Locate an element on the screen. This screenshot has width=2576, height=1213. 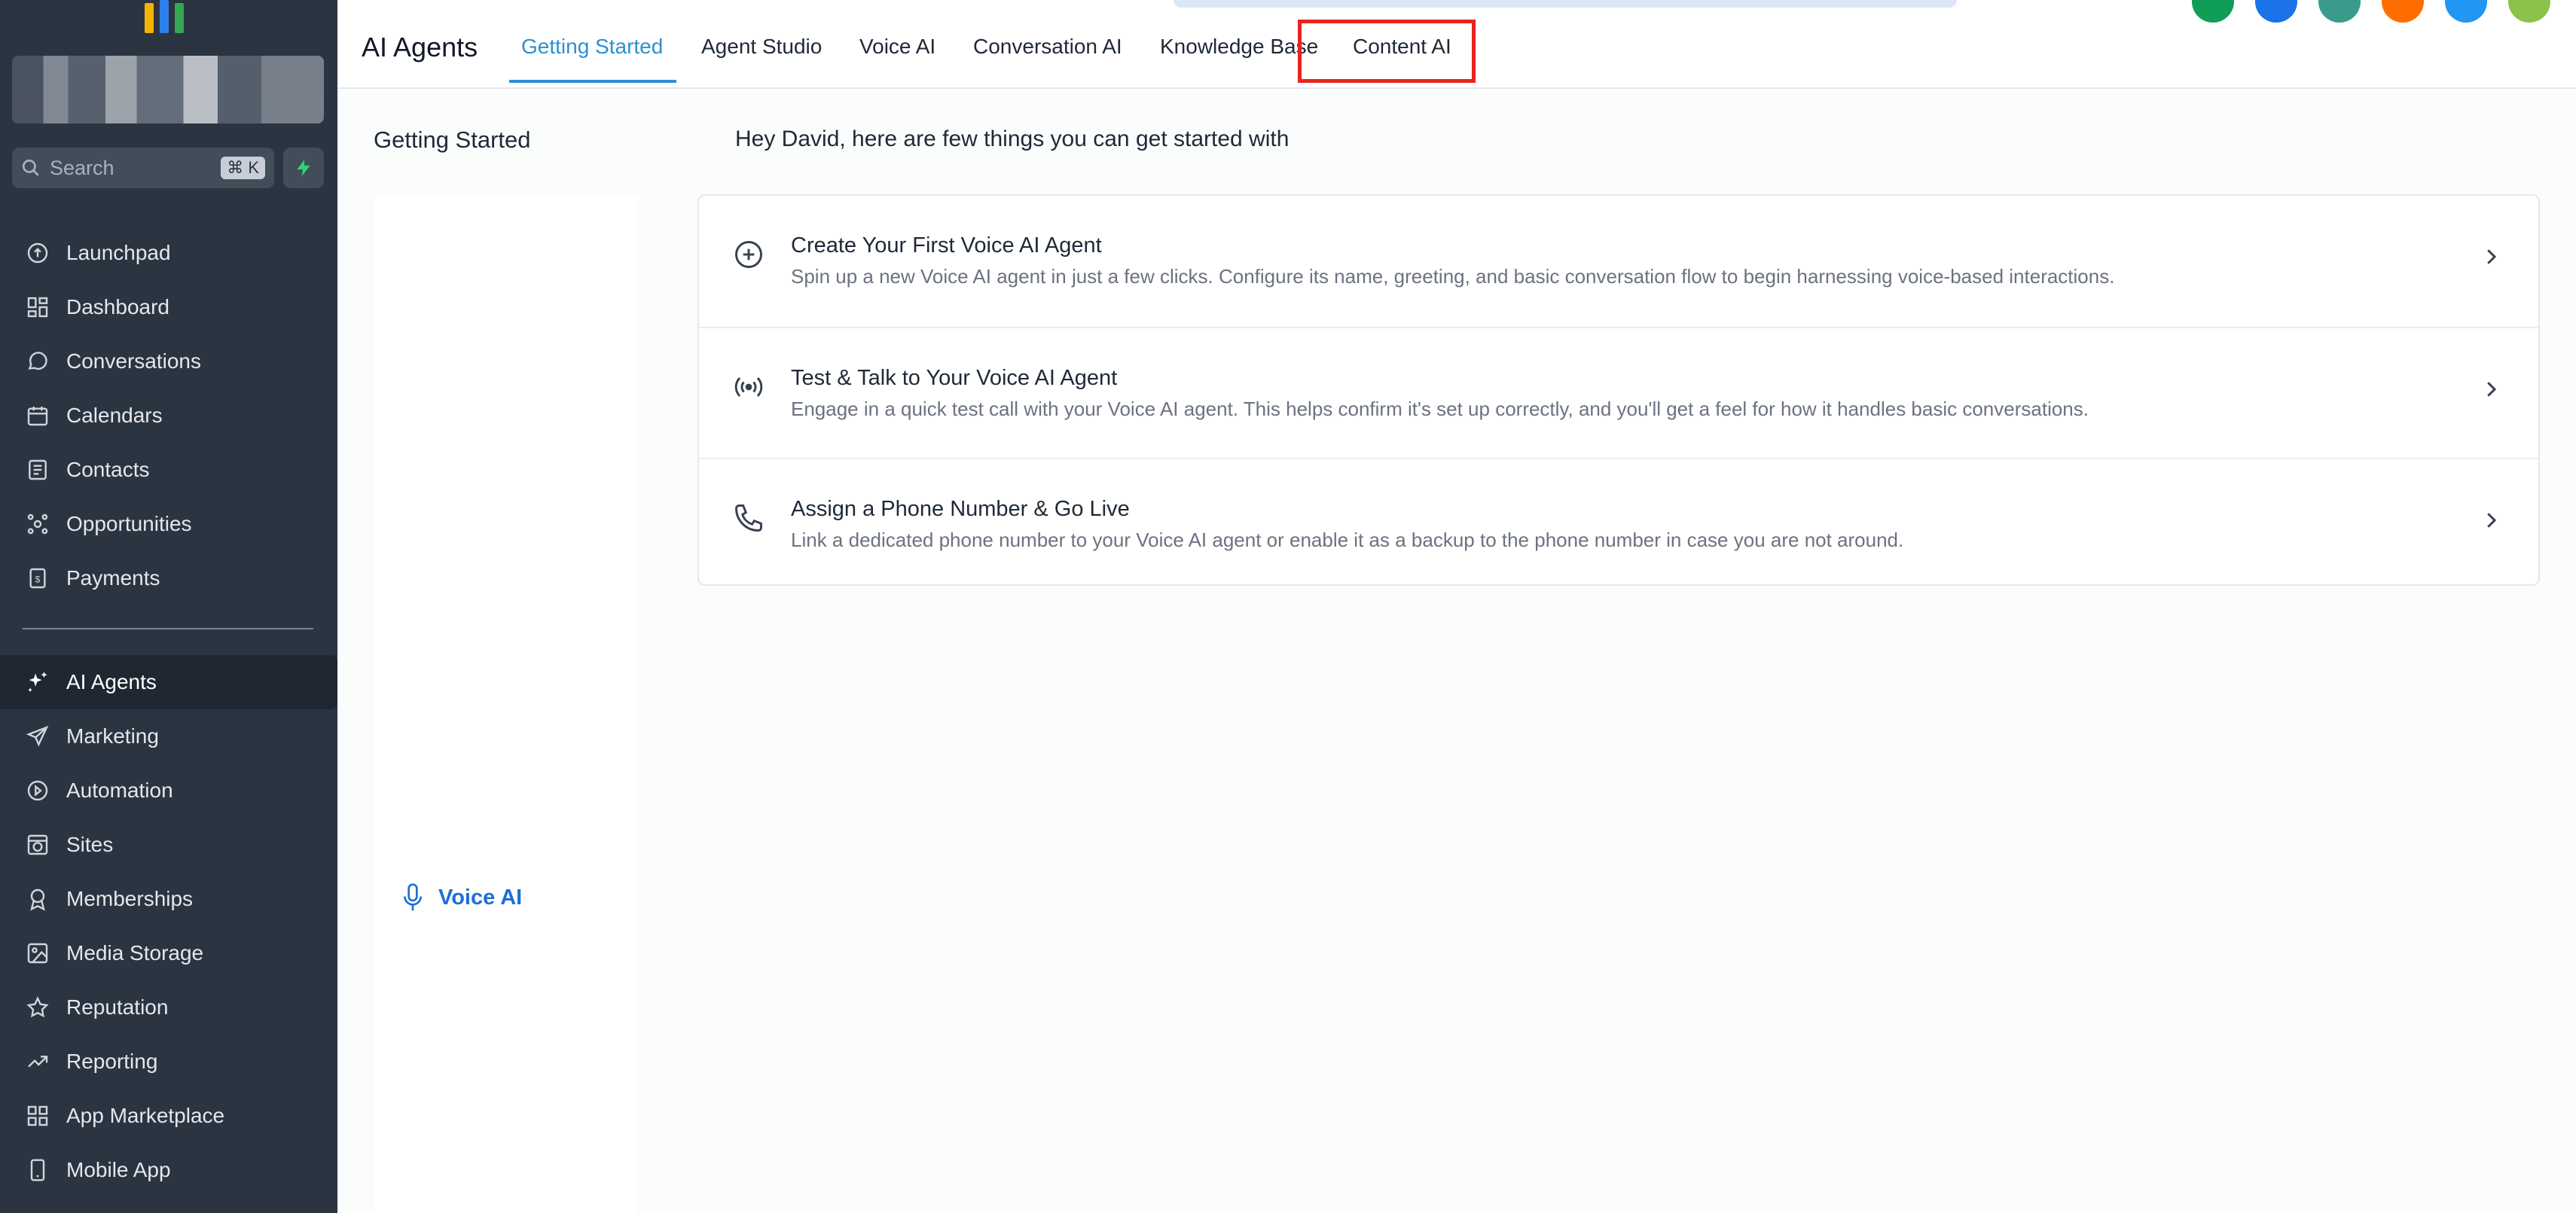
quick-action-button is located at coordinates (304, 168).